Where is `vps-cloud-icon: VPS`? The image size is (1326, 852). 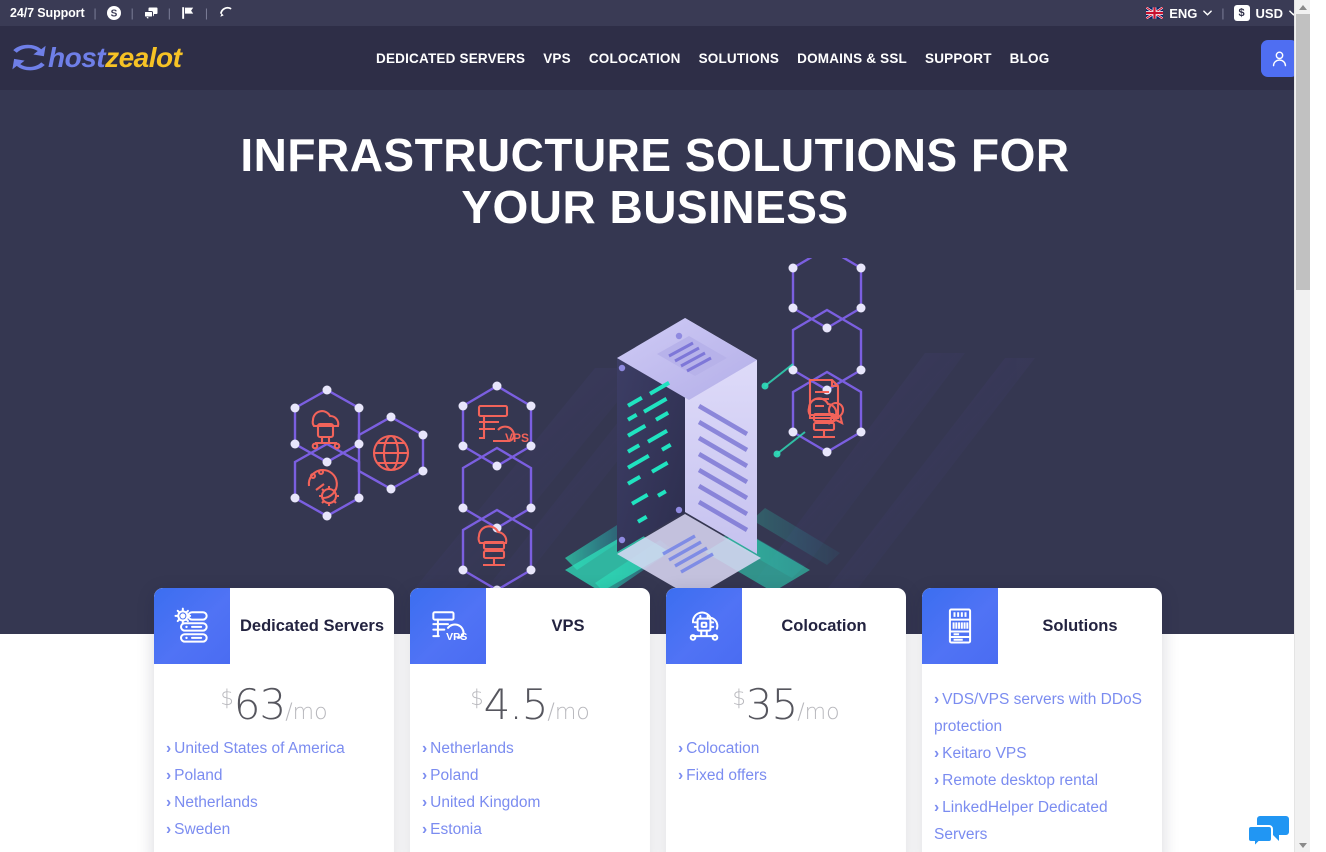
vps-cloud-icon: VPS is located at coordinates (449, 627).